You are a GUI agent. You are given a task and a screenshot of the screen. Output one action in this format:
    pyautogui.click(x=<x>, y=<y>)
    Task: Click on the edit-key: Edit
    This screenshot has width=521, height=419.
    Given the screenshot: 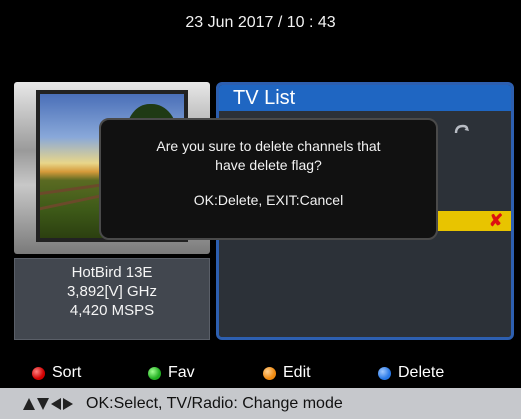 What is the action you would take?
    pyautogui.click(x=287, y=373)
    